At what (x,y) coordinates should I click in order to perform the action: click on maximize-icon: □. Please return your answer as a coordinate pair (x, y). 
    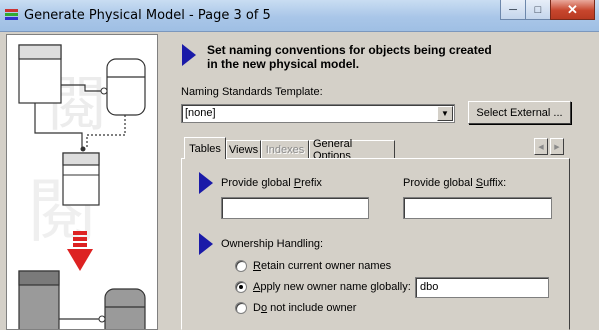
    Looking at the image, I should click on (538, 9).